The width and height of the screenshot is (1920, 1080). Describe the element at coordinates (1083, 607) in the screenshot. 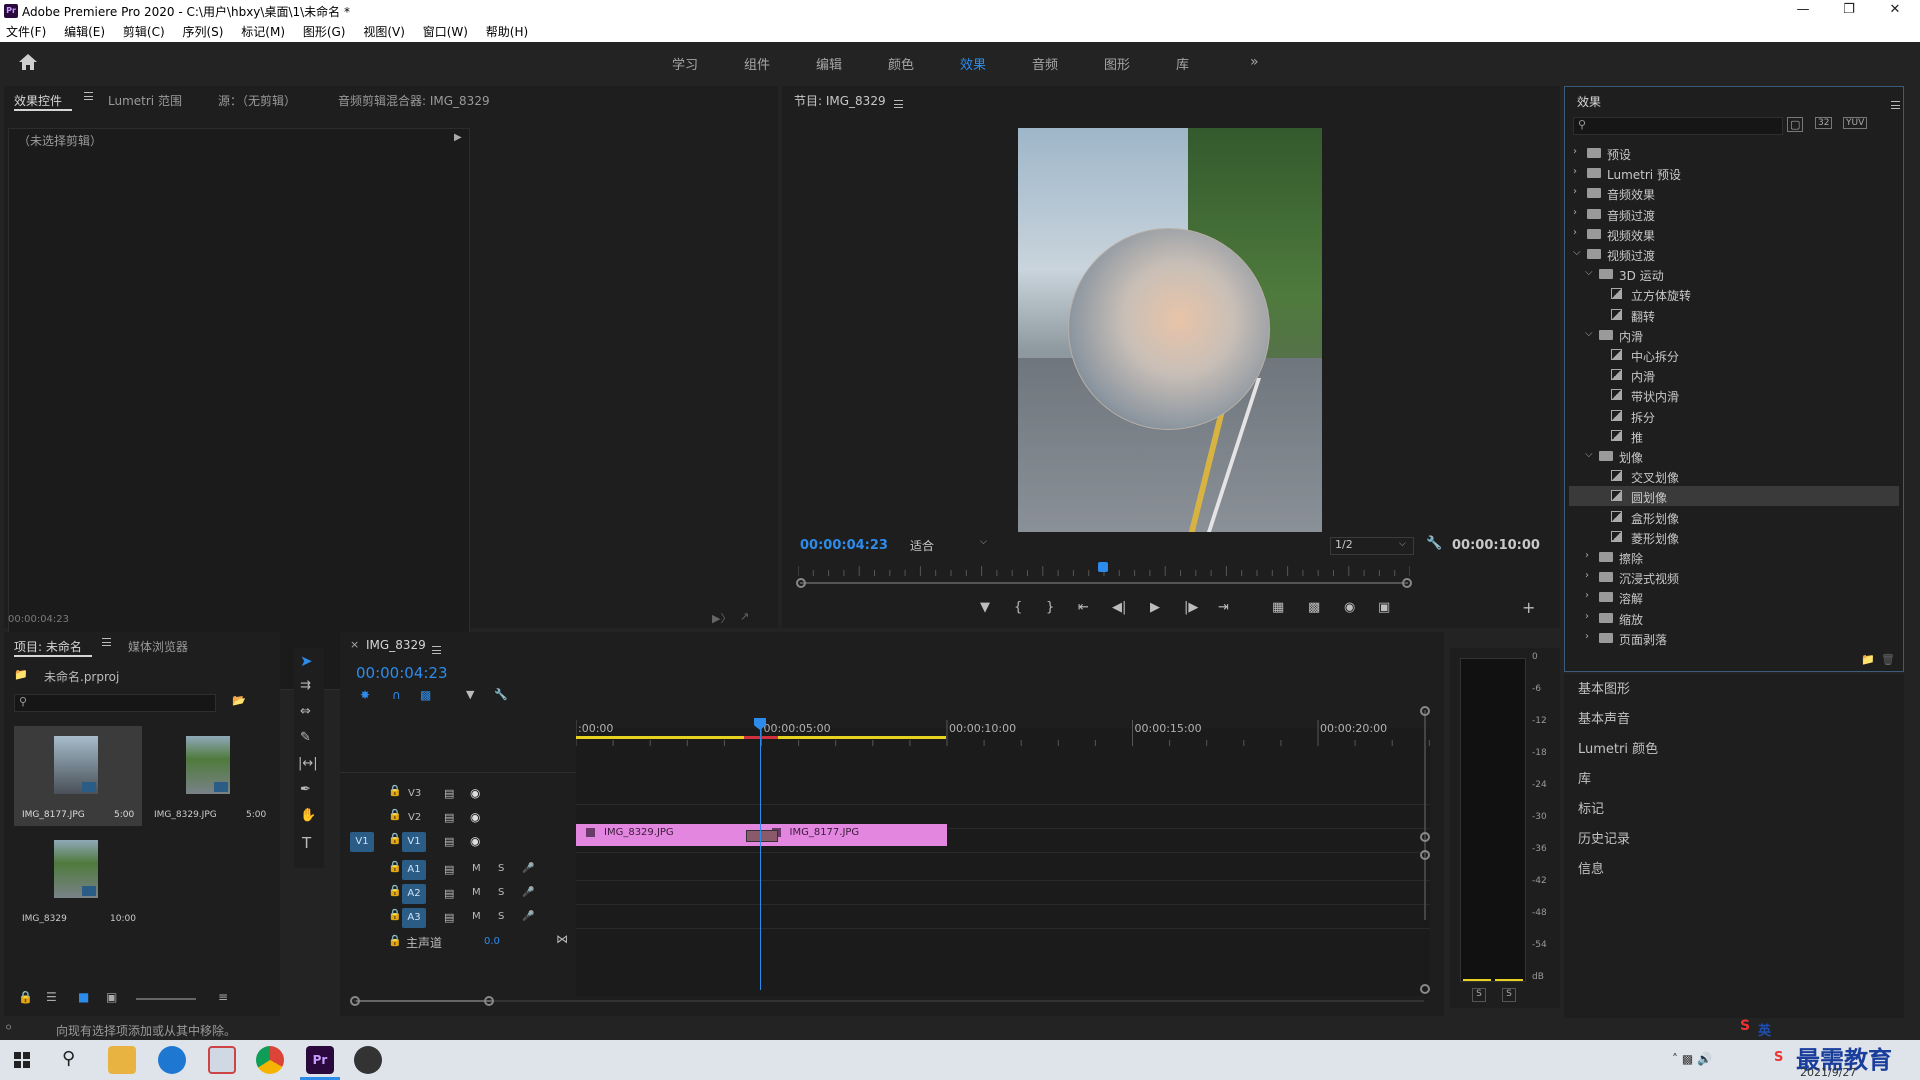

I see `go-to-in-icon: ⇤` at that location.